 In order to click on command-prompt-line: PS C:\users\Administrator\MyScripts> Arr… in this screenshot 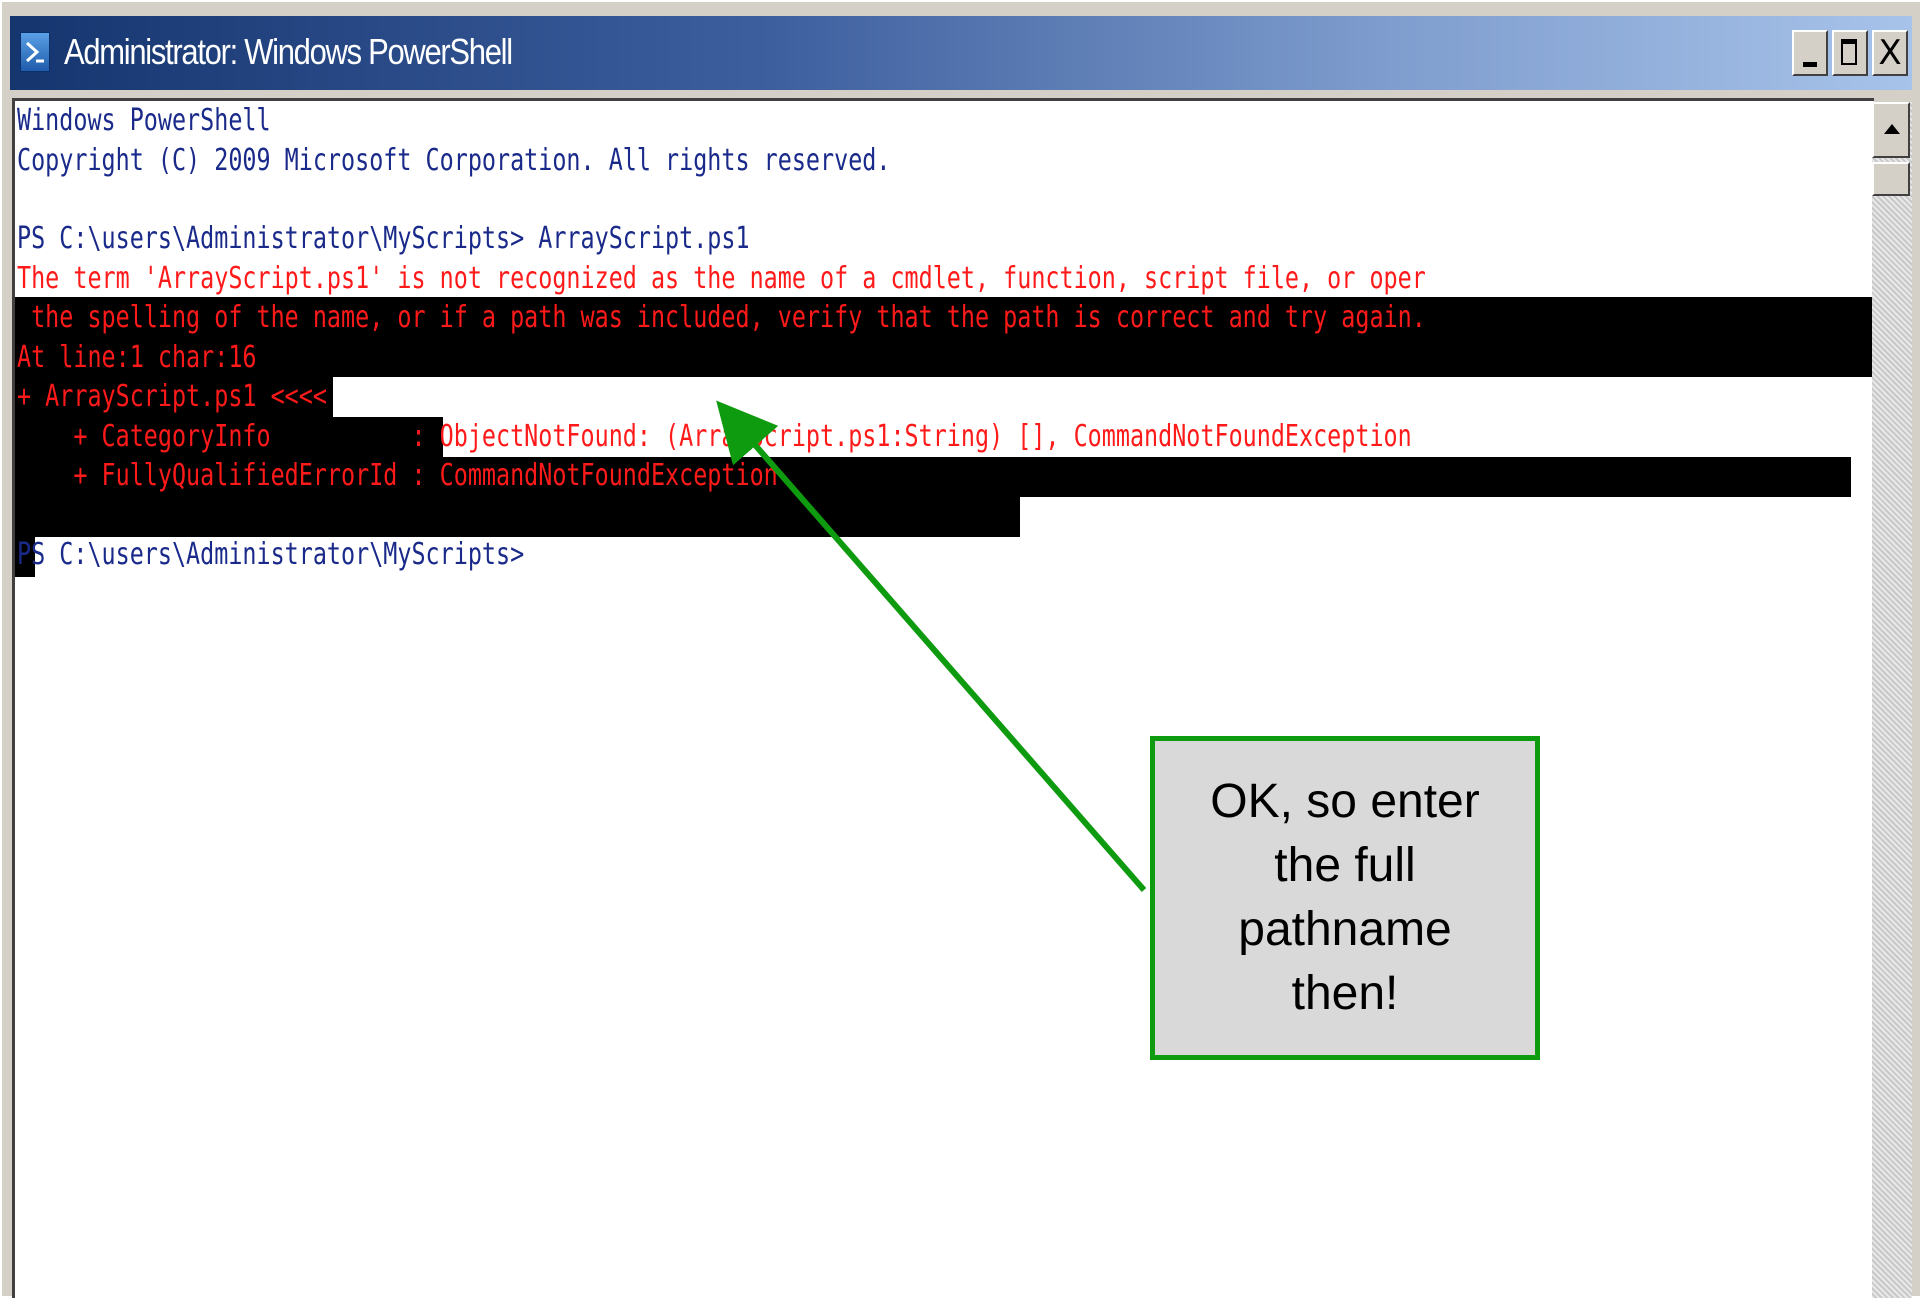, I will do `click(383, 238)`.